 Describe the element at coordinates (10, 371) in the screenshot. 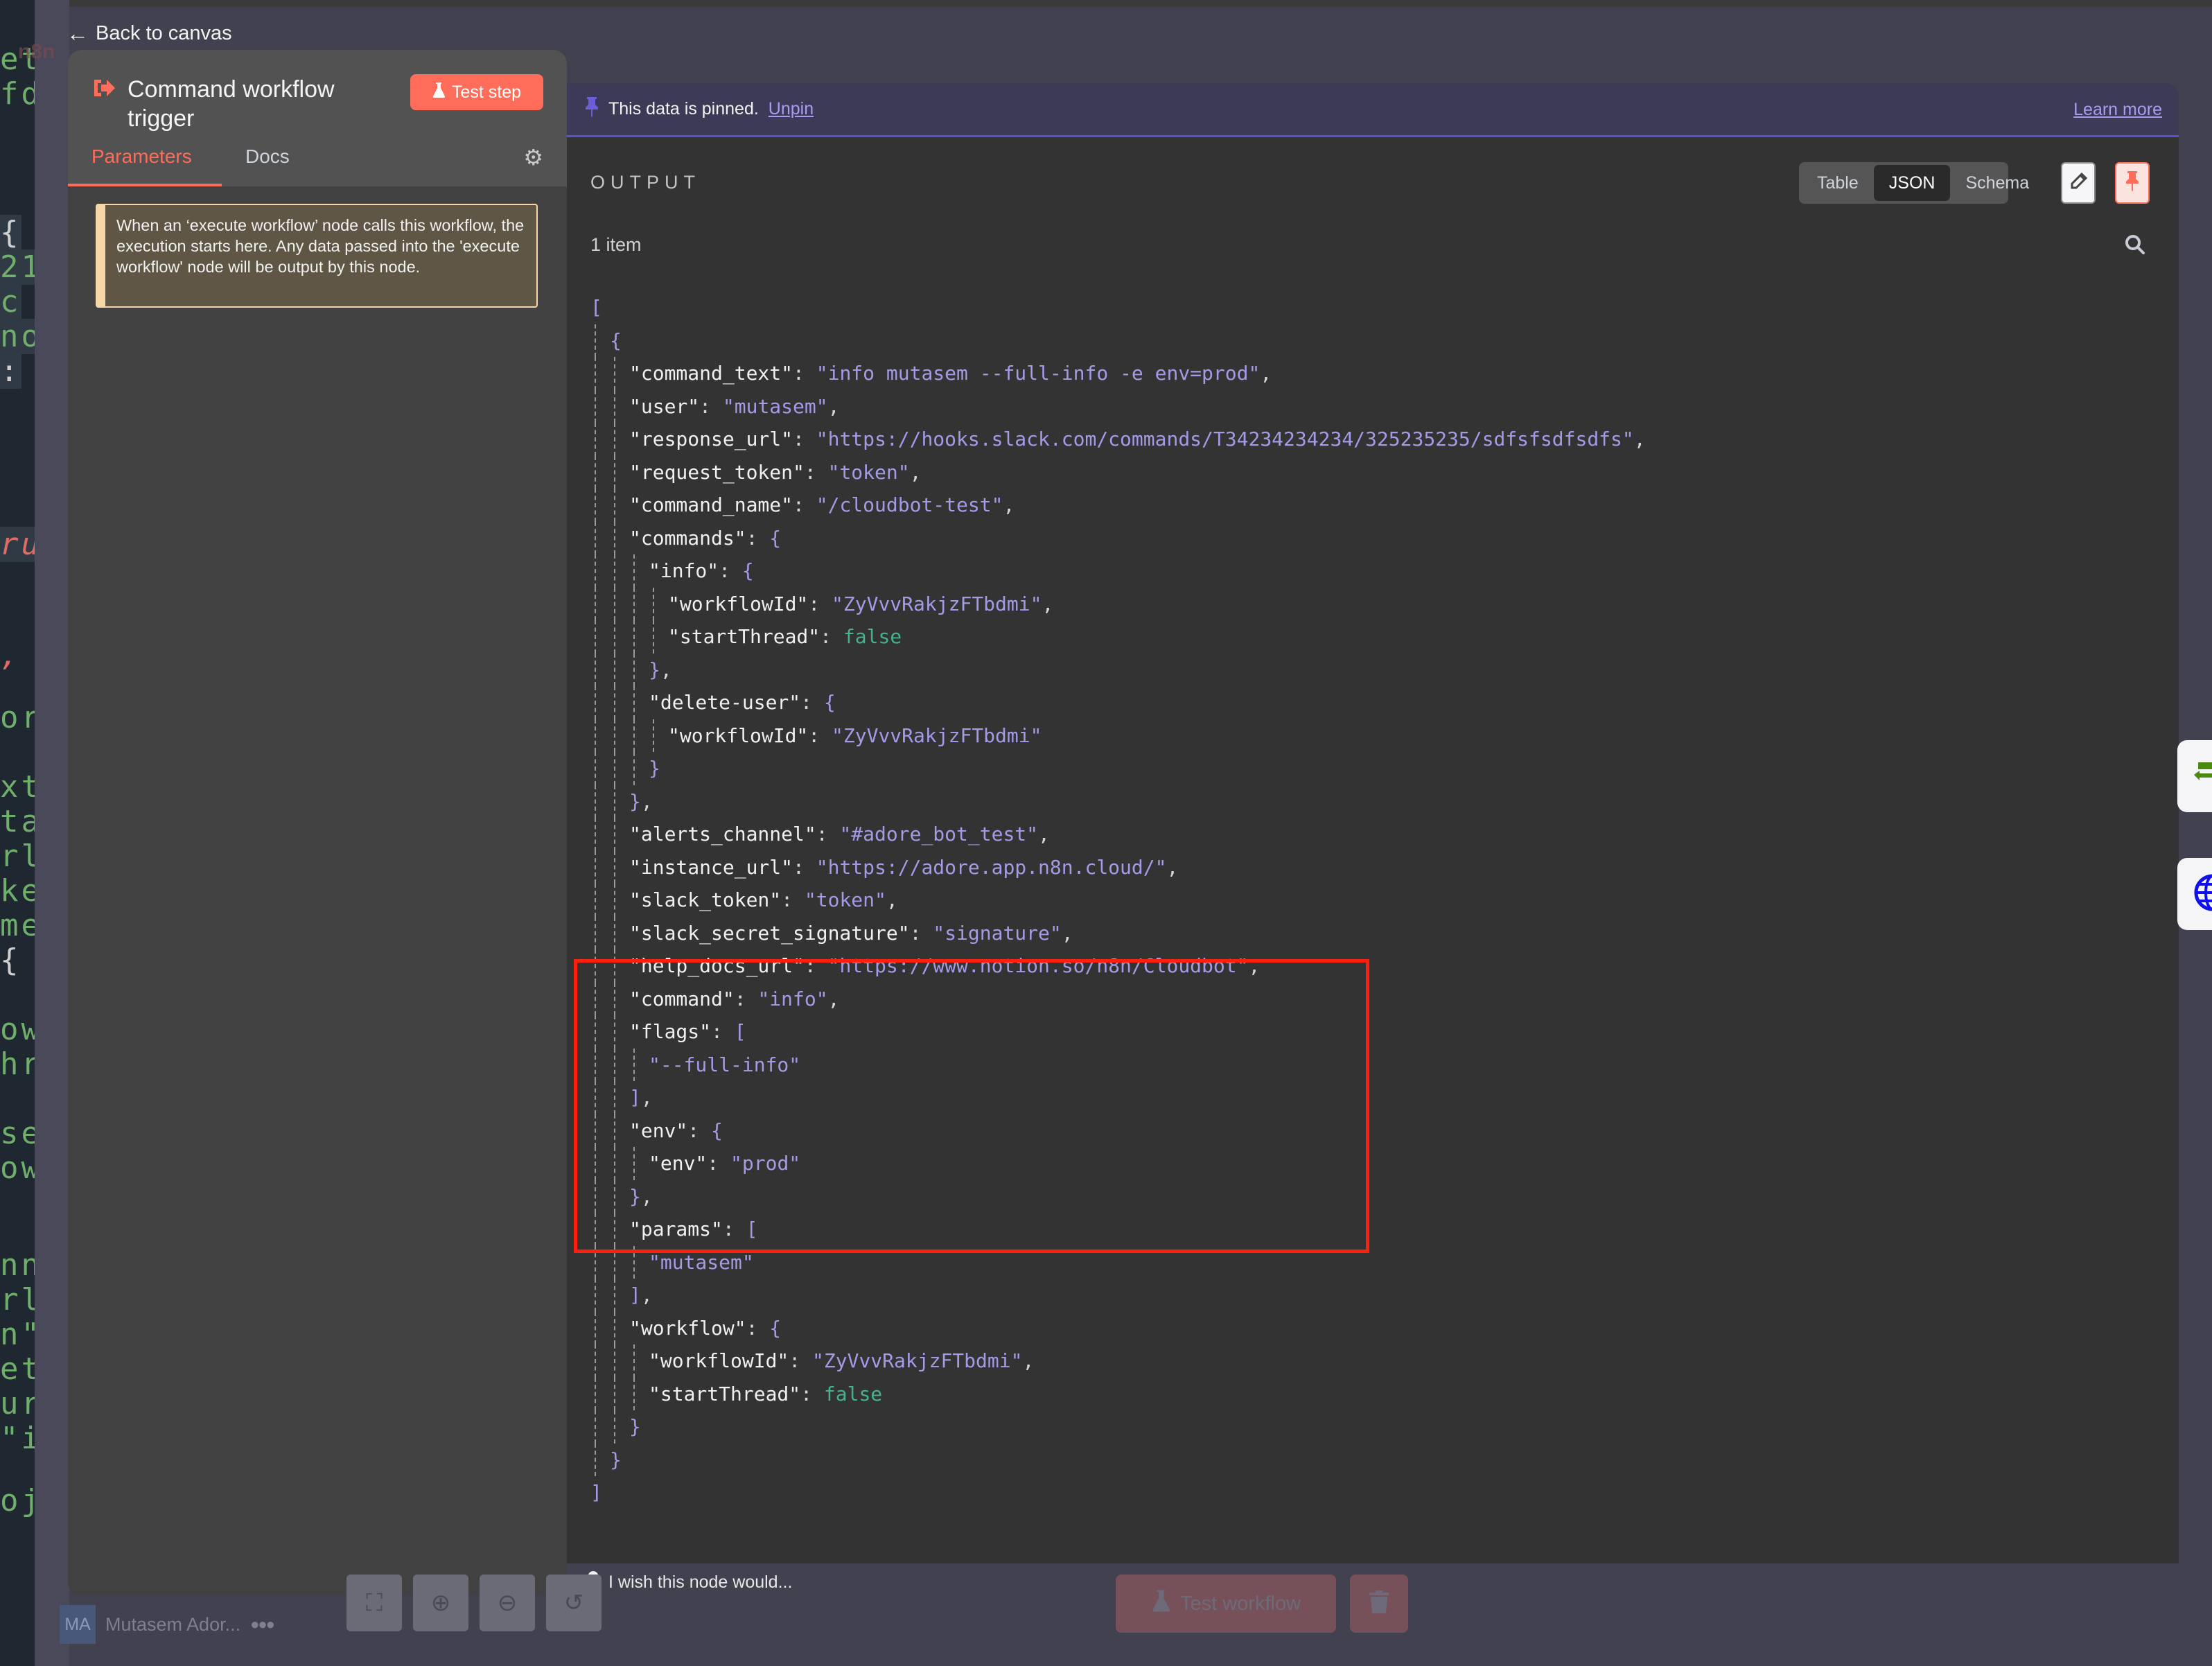

I see `code-line: :` at that location.